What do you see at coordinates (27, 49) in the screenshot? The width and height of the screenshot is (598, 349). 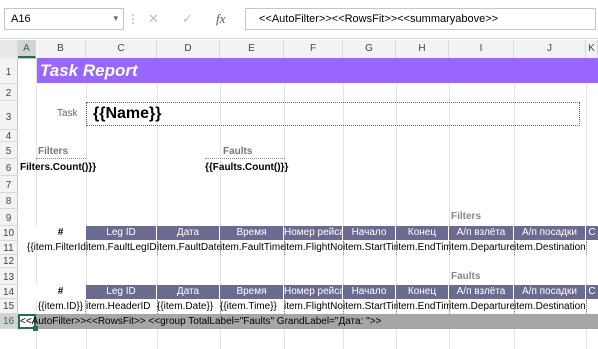 I see `column-header-a: A` at bounding box center [27, 49].